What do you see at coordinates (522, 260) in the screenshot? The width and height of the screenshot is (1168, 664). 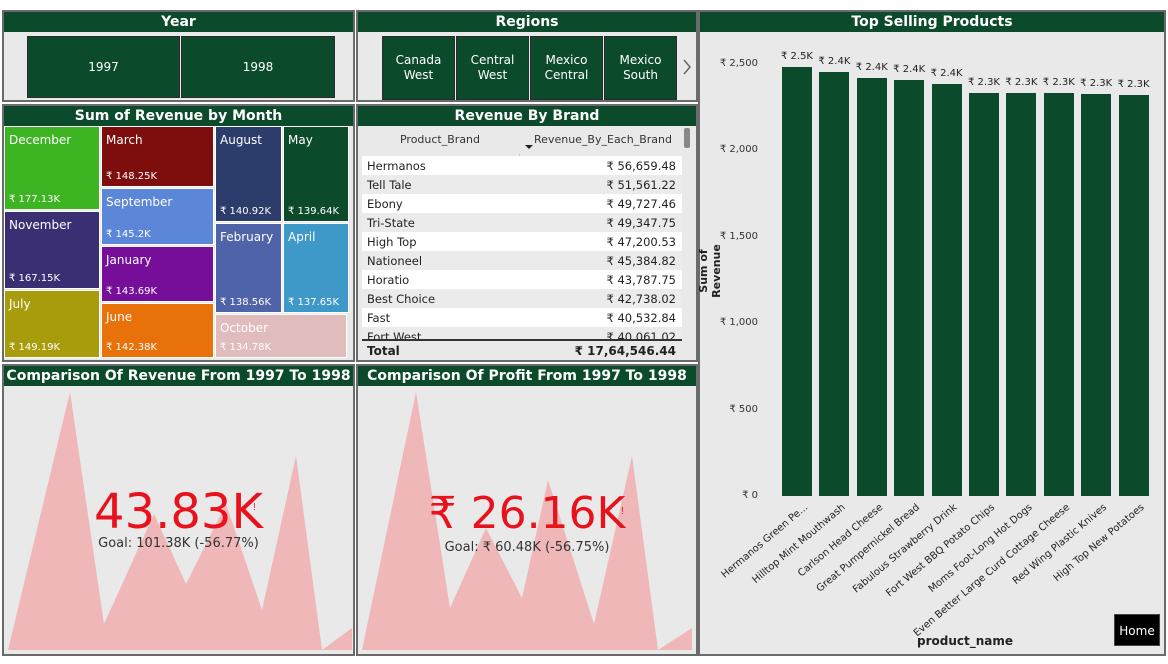 I see `table-row: Nationeel ₹ 45,384.82` at bounding box center [522, 260].